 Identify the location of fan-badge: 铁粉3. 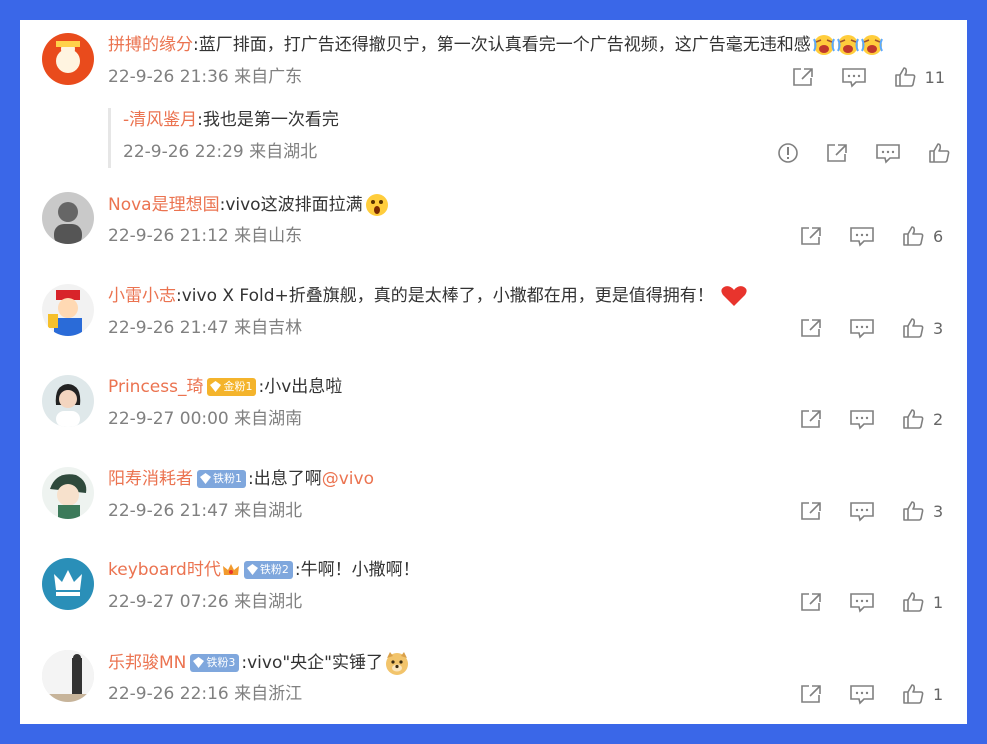
(215, 663).